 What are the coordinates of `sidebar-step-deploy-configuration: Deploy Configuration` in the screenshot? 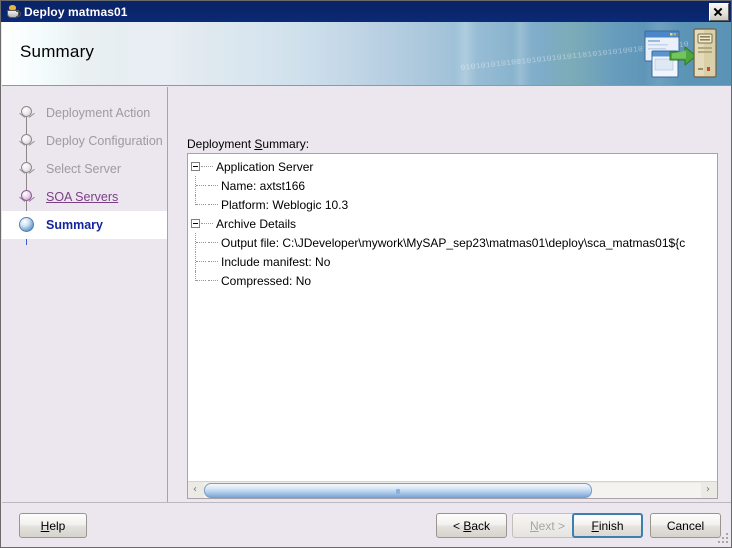 It's located at (84, 141).